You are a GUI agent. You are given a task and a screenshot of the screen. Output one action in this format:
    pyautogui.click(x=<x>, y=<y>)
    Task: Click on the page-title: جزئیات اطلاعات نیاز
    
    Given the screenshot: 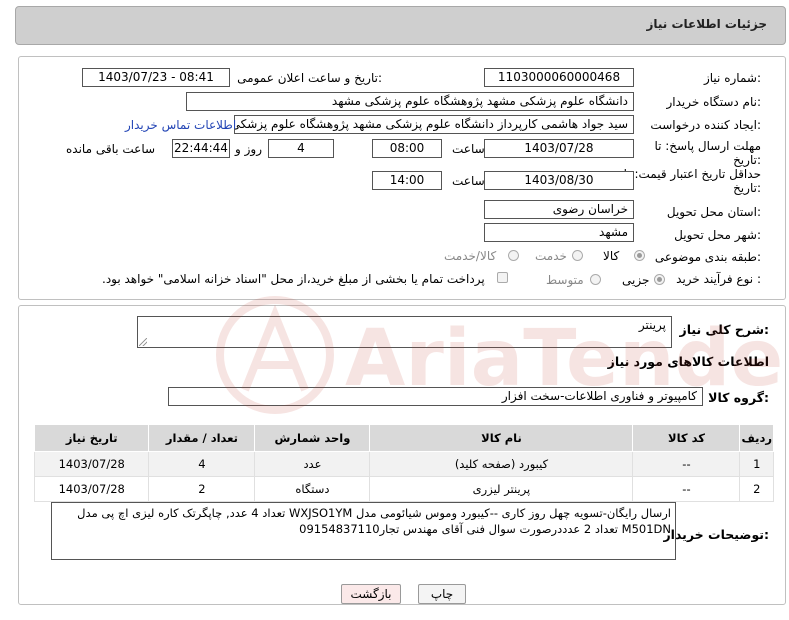 What is the action you would take?
    pyautogui.click(x=706, y=24)
    